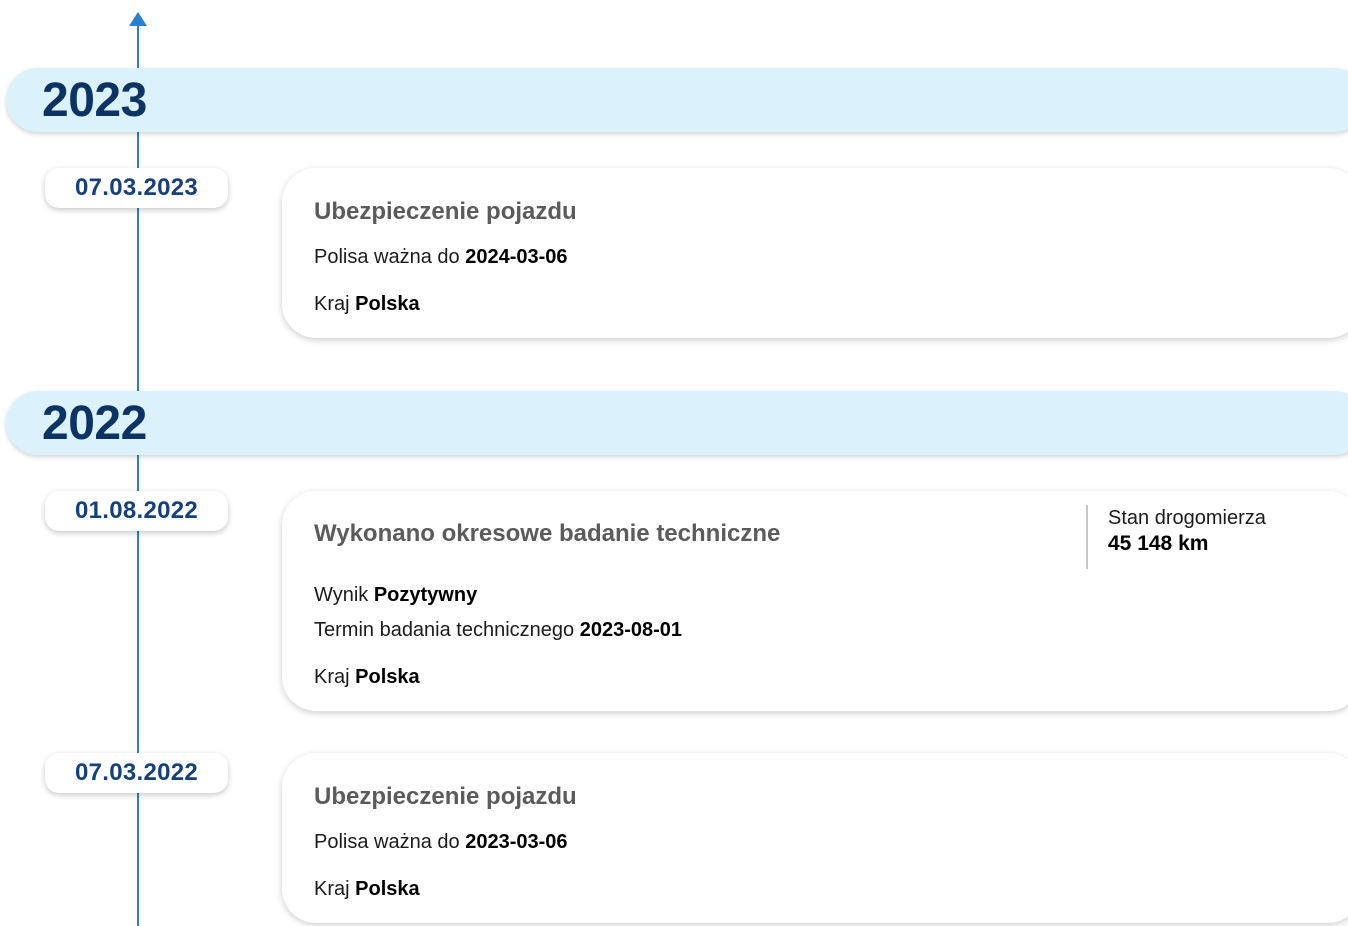  Describe the element at coordinates (341, 595) in the screenshot. I see `result-label: Wynik` at that location.